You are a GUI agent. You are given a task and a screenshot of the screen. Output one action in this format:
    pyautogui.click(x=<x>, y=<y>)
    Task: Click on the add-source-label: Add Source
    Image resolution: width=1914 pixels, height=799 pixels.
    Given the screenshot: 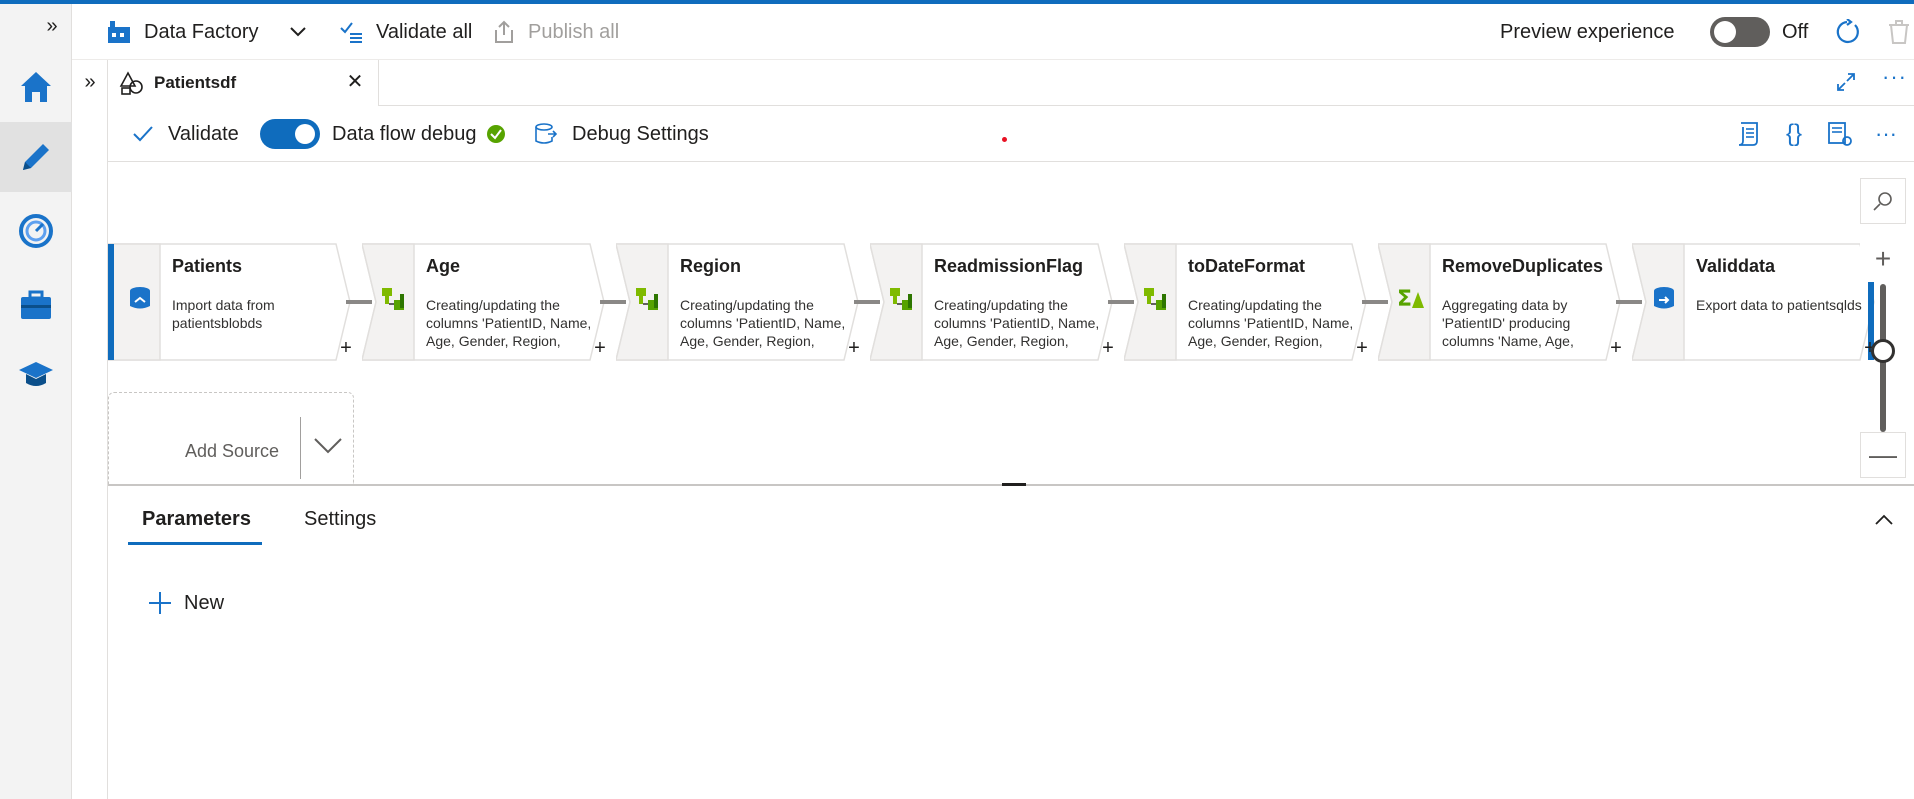 What is the action you would take?
    pyautogui.click(x=232, y=451)
    